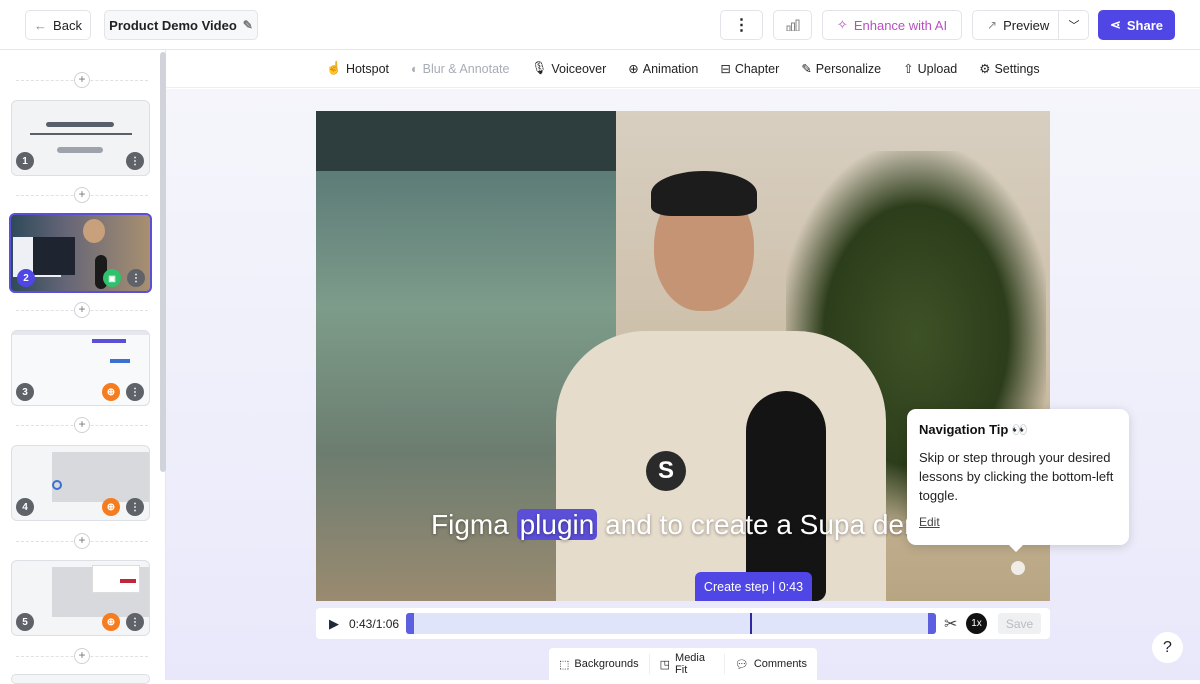 The height and width of the screenshot is (684, 1200). I want to click on vertical-dots-icon: ⋮, so click(741, 25).